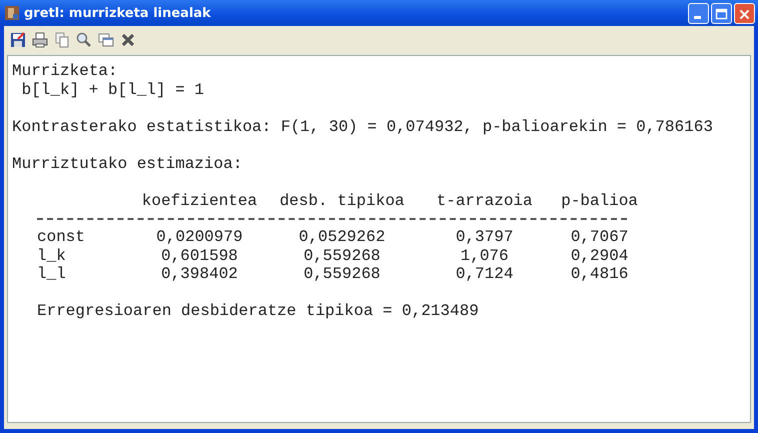  I want to click on column-header: koefizientea, so click(199, 201).